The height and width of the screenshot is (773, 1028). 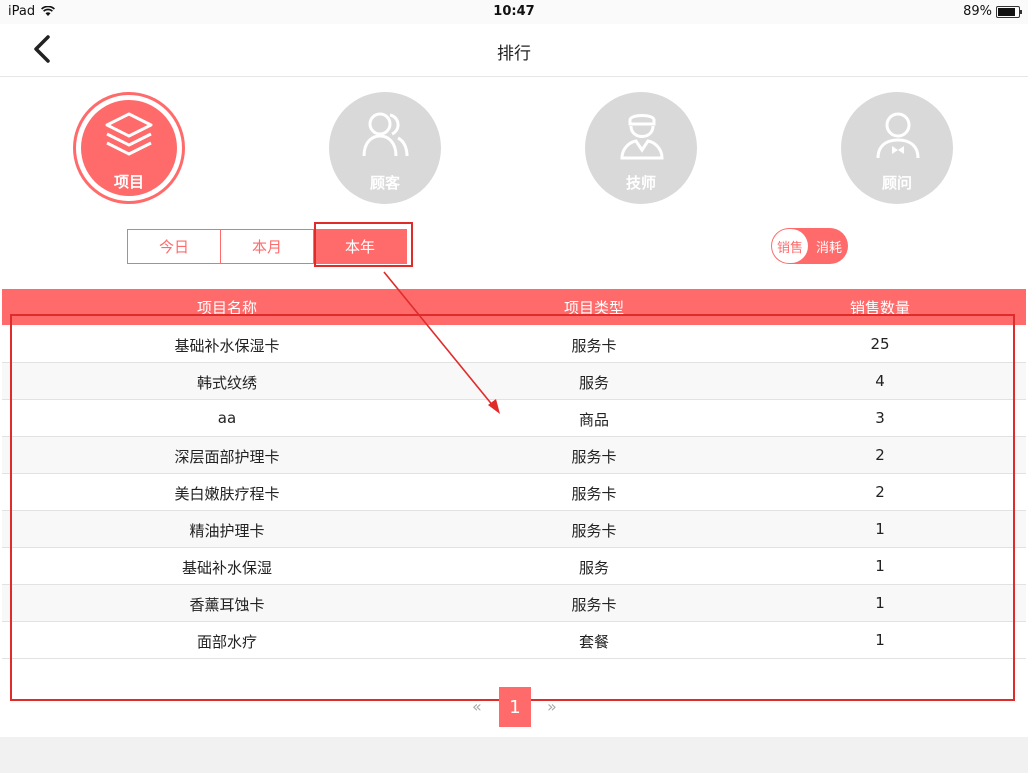 What do you see at coordinates (514, 755) in the screenshot?
I see `footer-bar` at bounding box center [514, 755].